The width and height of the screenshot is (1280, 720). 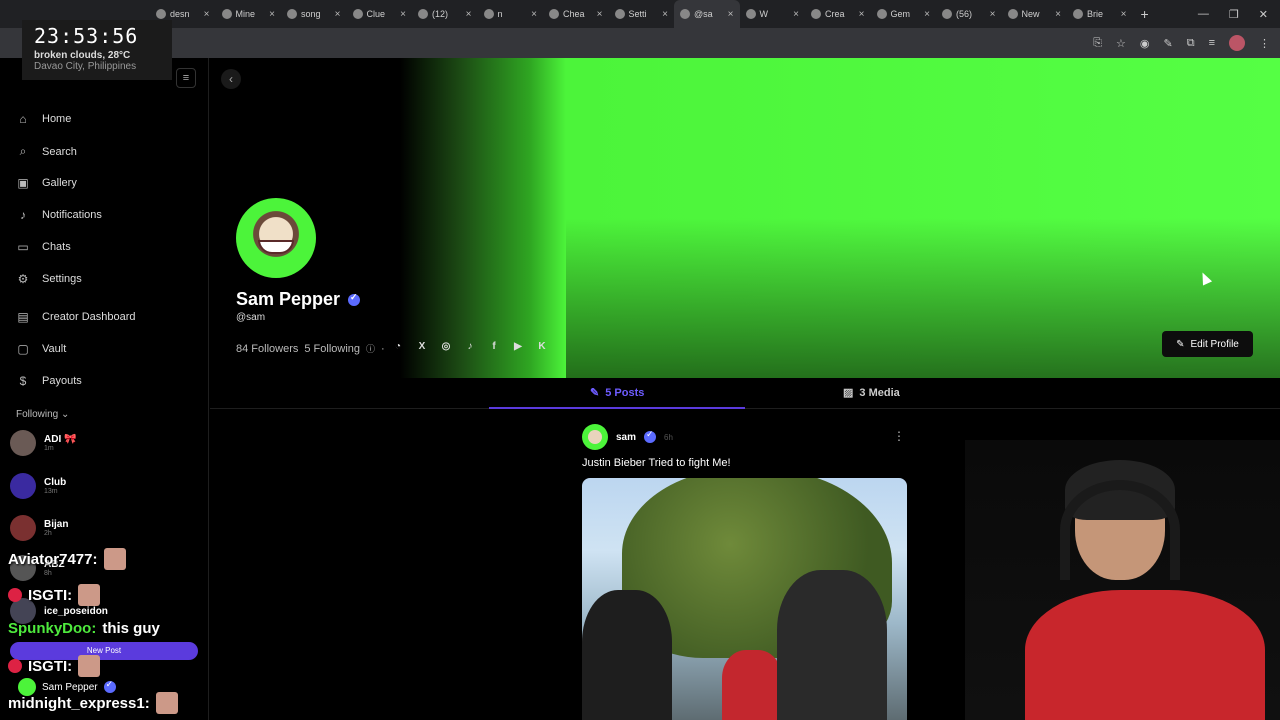 What do you see at coordinates (1121, 43) in the screenshot?
I see `bookmark-star-icon: ☆` at bounding box center [1121, 43].